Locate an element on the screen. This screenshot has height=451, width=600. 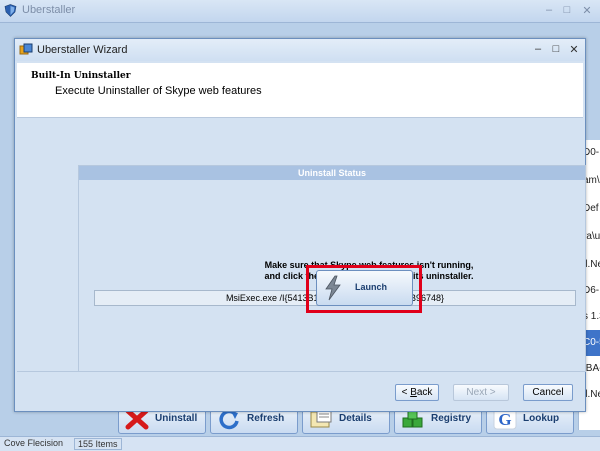
launch-label: Launch is located at coordinates (371, 287).